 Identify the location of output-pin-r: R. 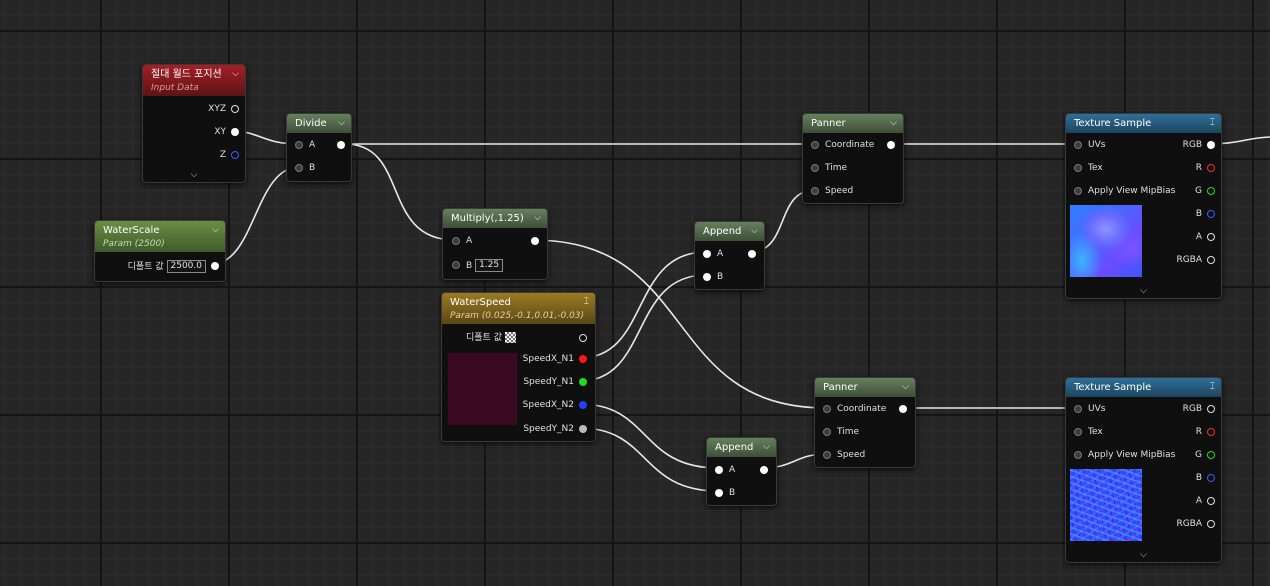
(1205, 432).